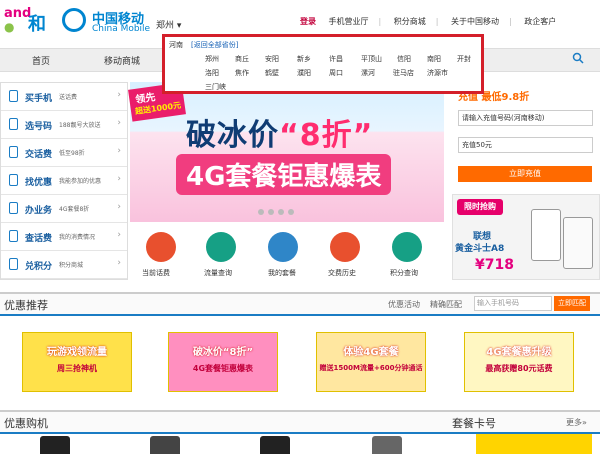 Image resolution: width=600 pixels, height=454 pixels. What do you see at coordinates (371, 59) in the screenshot?
I see `city-option: 平顶山` at bounding box center [371, 59].